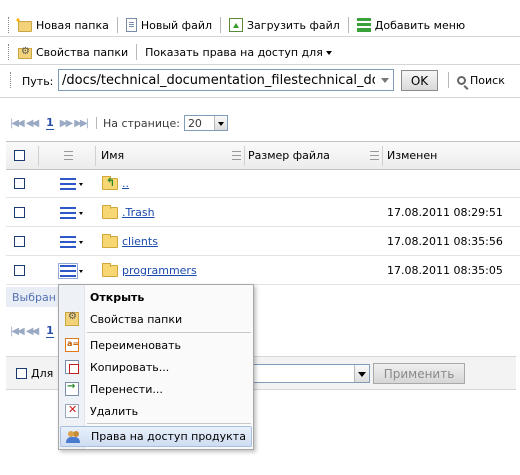 The width and height of the screenshot is (520, 475). I want to click on table-header: Имя Размер файла Изменен, so click(263, 156).